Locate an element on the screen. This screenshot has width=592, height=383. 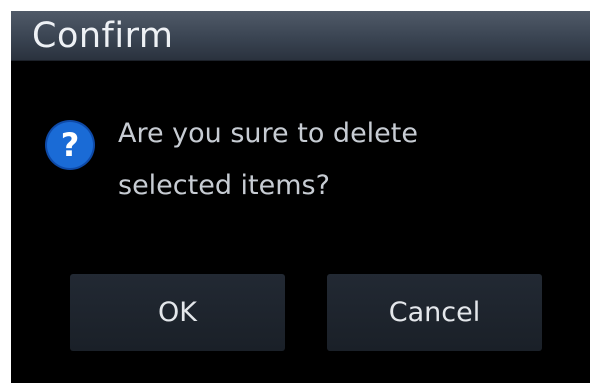
question-icon: ? is located at coordinates (70, 145).